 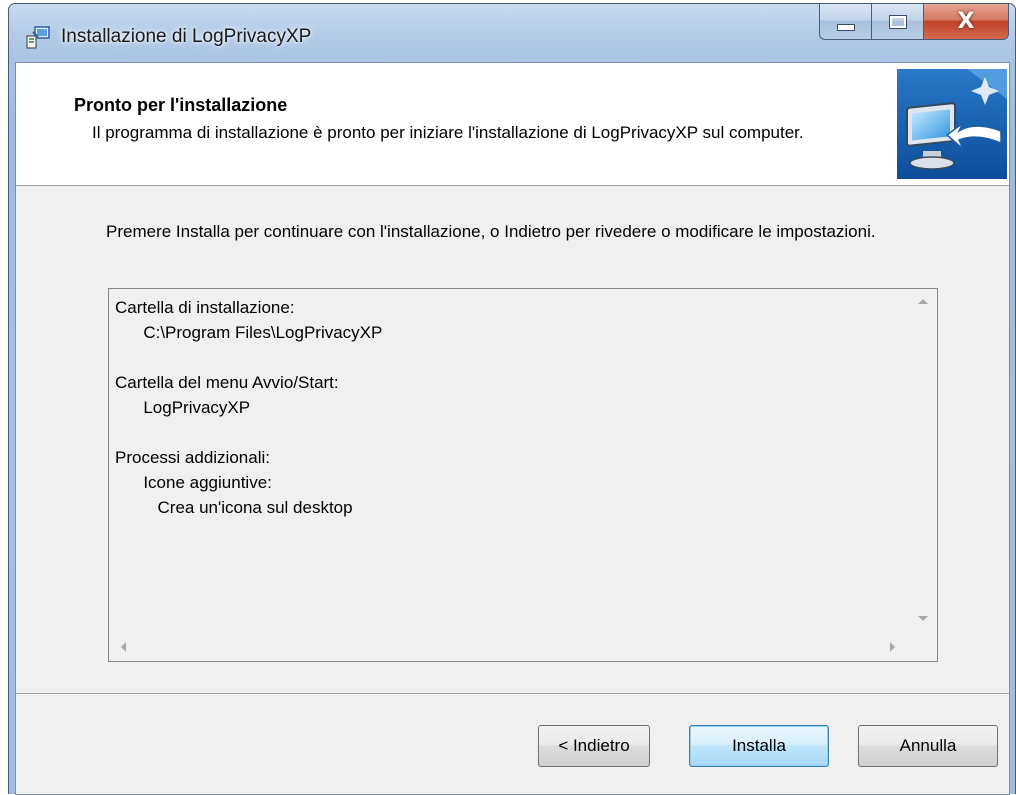 I want to click on minimize-button, so click(x=845, y=22).